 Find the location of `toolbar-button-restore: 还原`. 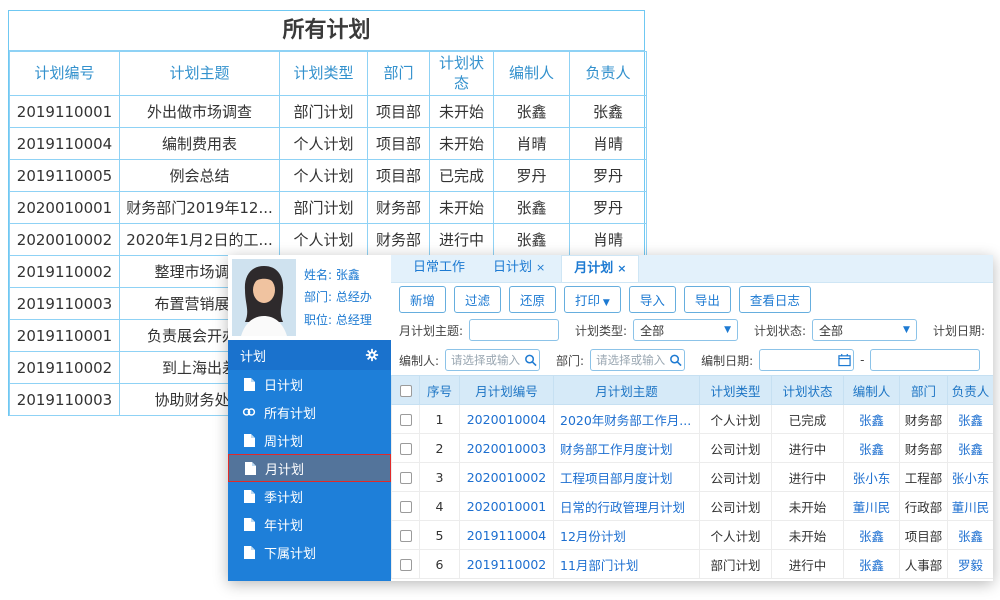

toolbar-button-restore: 还原 is located at coordinates (533, 299).